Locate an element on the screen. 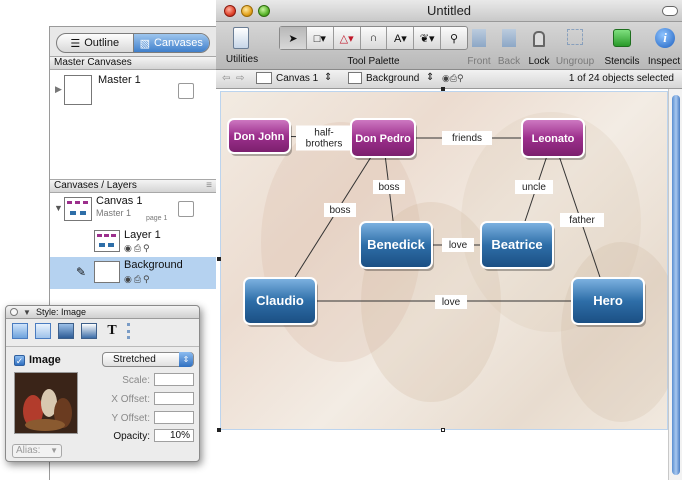 This screenshot has width=682, height=481. stencils-button: Stencils is located at coordinates (622, 46).